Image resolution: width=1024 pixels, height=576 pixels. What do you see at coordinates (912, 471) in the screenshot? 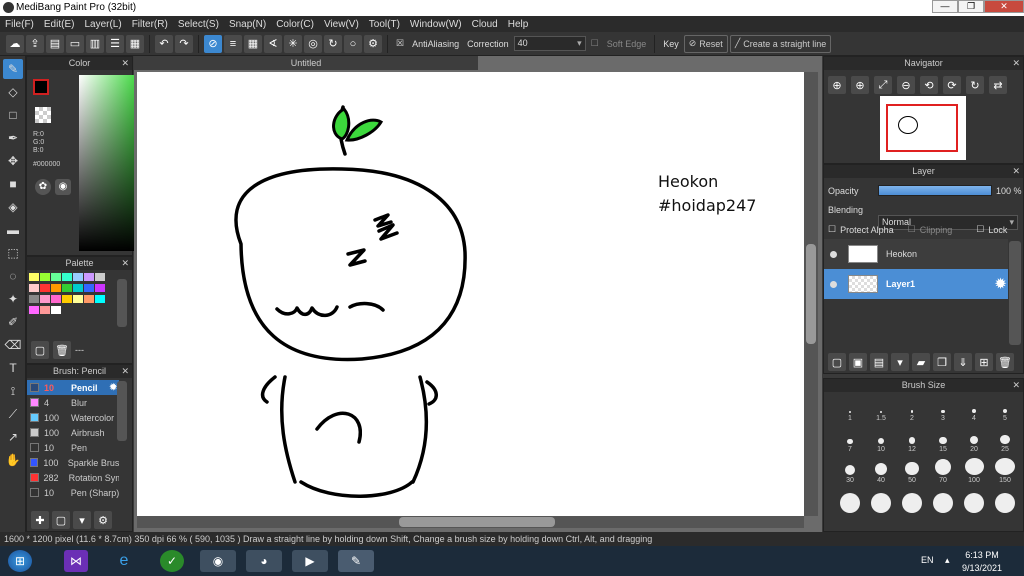
I see `brush-size-option: 50` at bounding box center [912, 471].